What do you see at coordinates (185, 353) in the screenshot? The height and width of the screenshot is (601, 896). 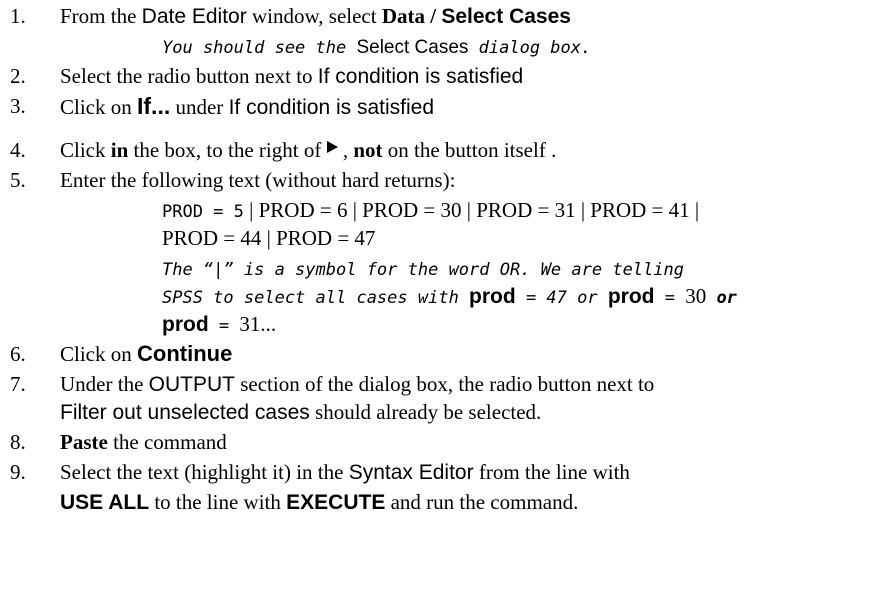 I see `continue-button-label: Continue` at bounding box center [185, 353].